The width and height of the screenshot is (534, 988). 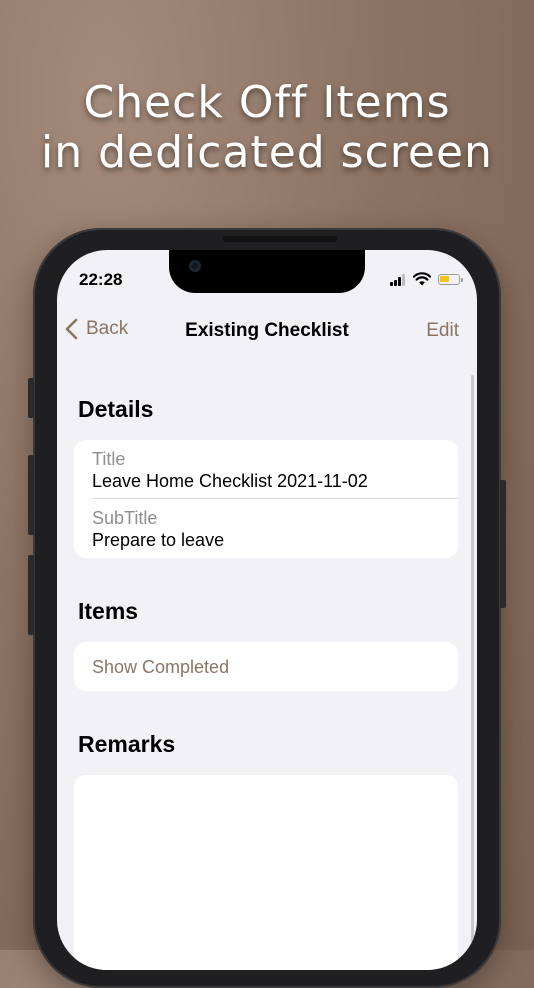 What do you see at coordinates (275, 498) in the screenshot?
I see `divider` at bounding box center [275, 498].